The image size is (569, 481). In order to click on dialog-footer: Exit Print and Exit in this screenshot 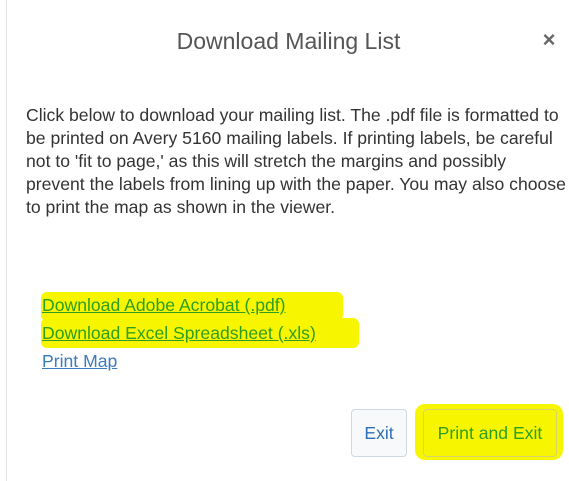, I will do `click(456, 434)`.